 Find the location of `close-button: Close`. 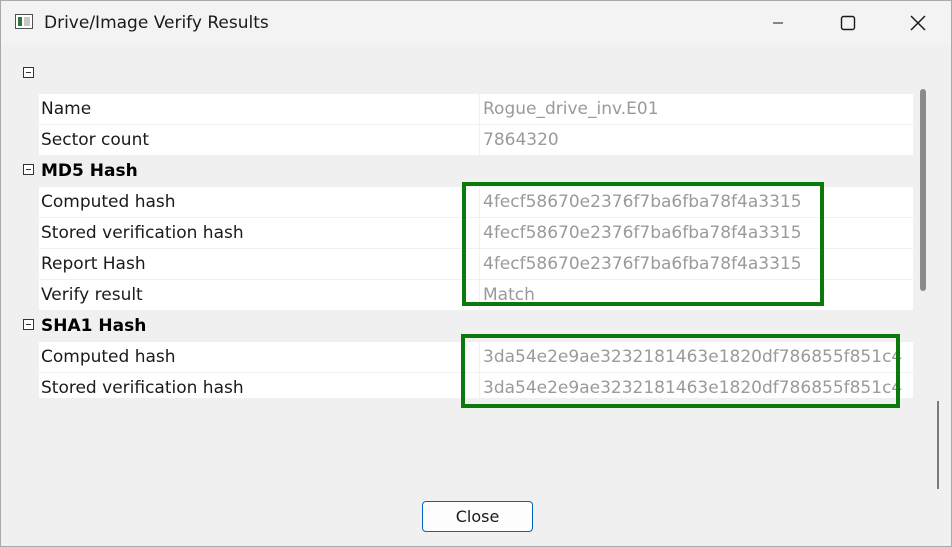

close-button: Close is located at coordinates (477, 516).